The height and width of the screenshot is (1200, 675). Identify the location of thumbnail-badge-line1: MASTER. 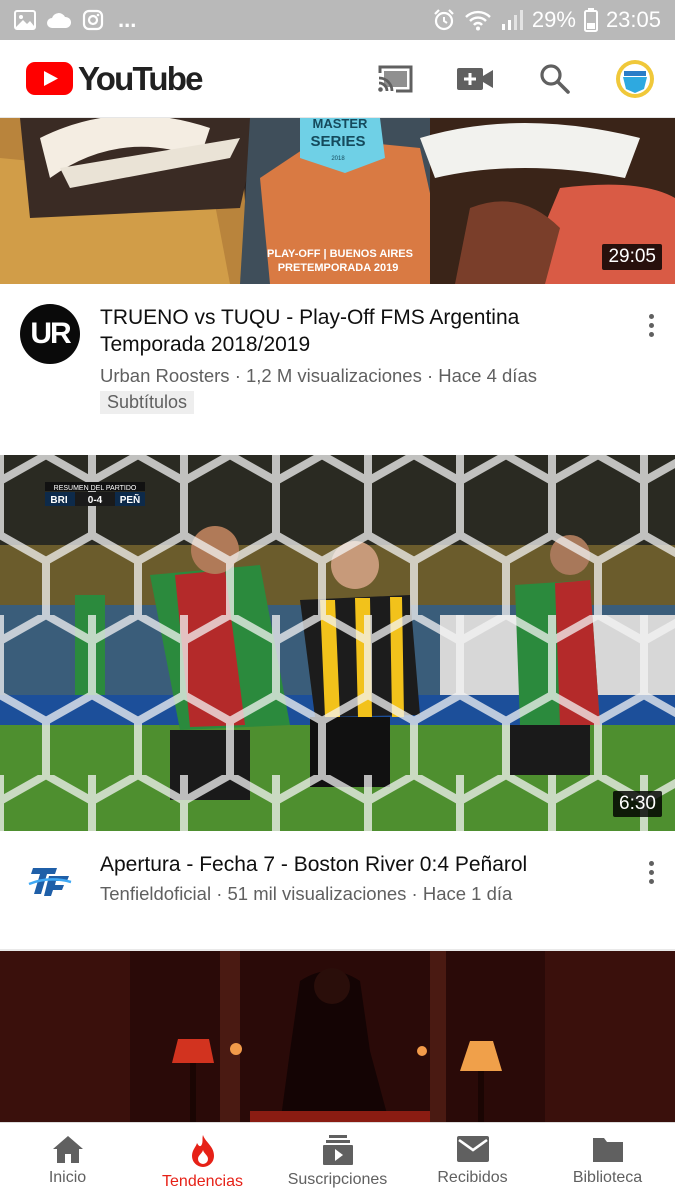
(341, 124).